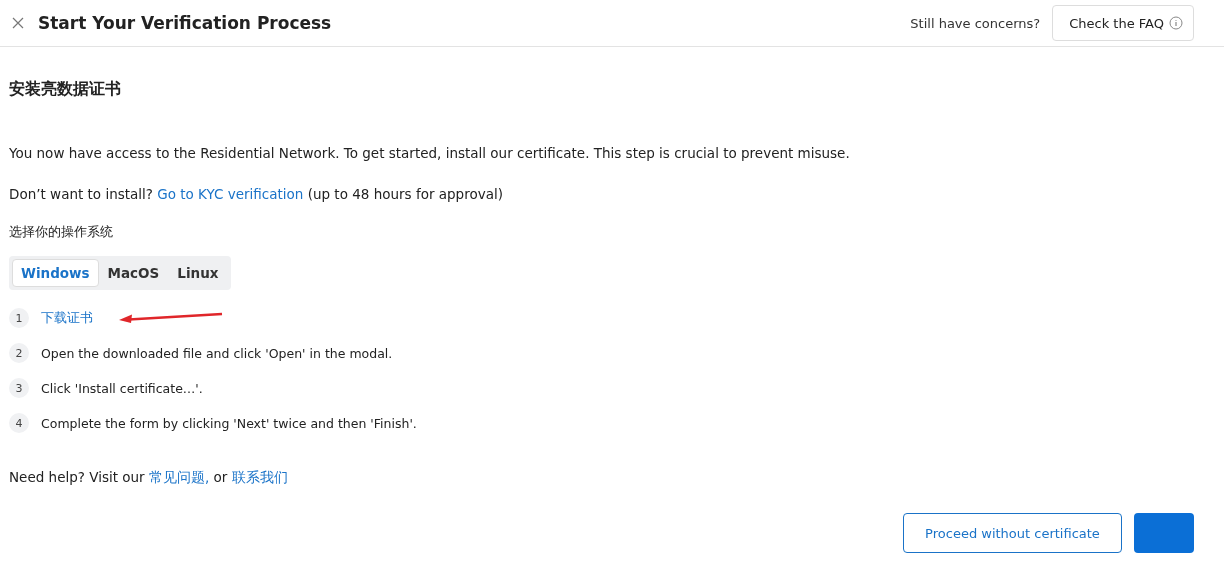 The height and width of the screenshot is (572, 1224). Describe the element at coordinates (19, 318) in the screenshot. I see `step-number: 1` at that location.